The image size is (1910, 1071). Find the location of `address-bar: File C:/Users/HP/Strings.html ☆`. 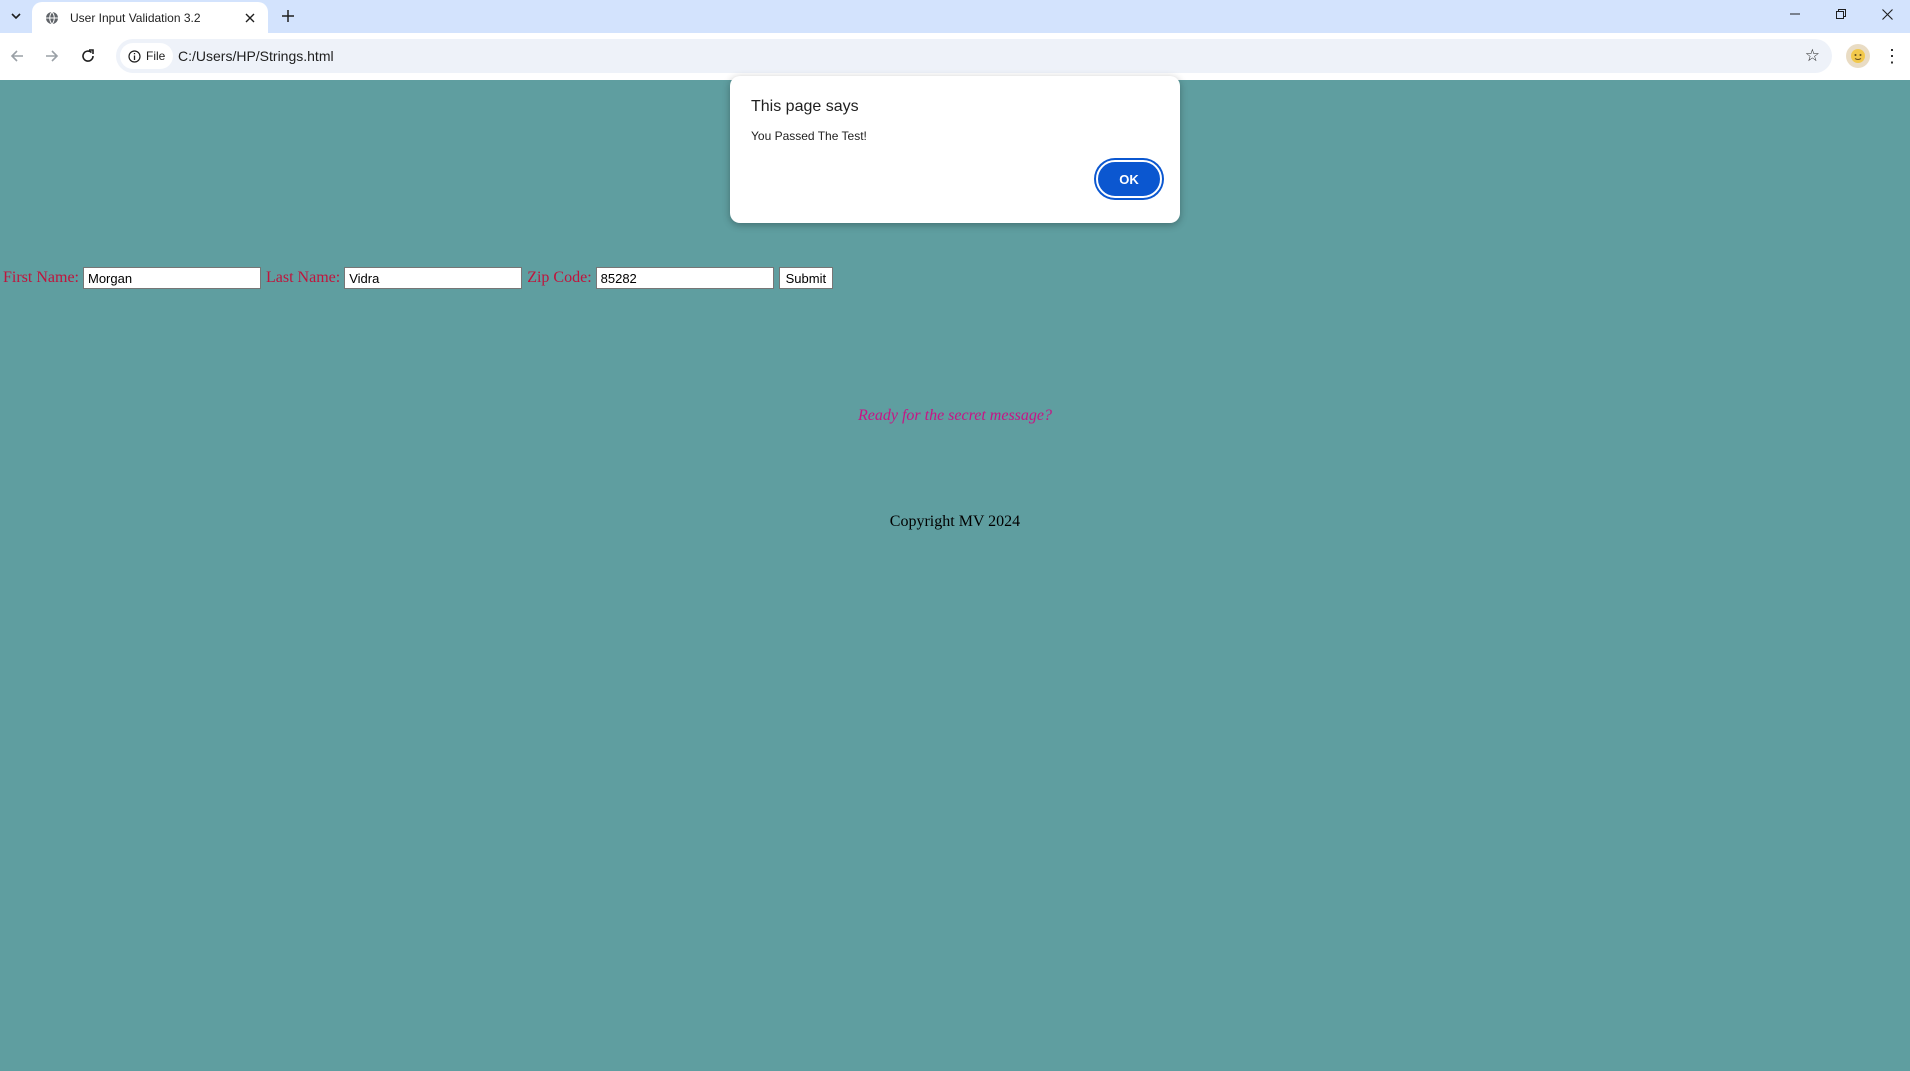

address-bar: File C:/Users/HP/Strings.html ☆ is located at coordinates (974, 56).